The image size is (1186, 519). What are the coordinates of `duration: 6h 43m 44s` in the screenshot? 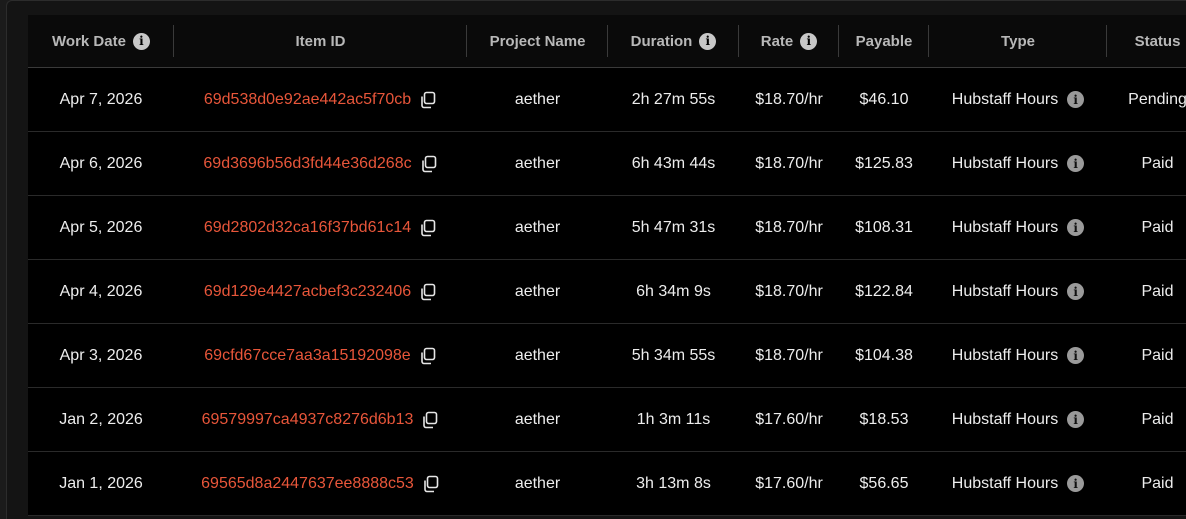 It's located at (673, 163).